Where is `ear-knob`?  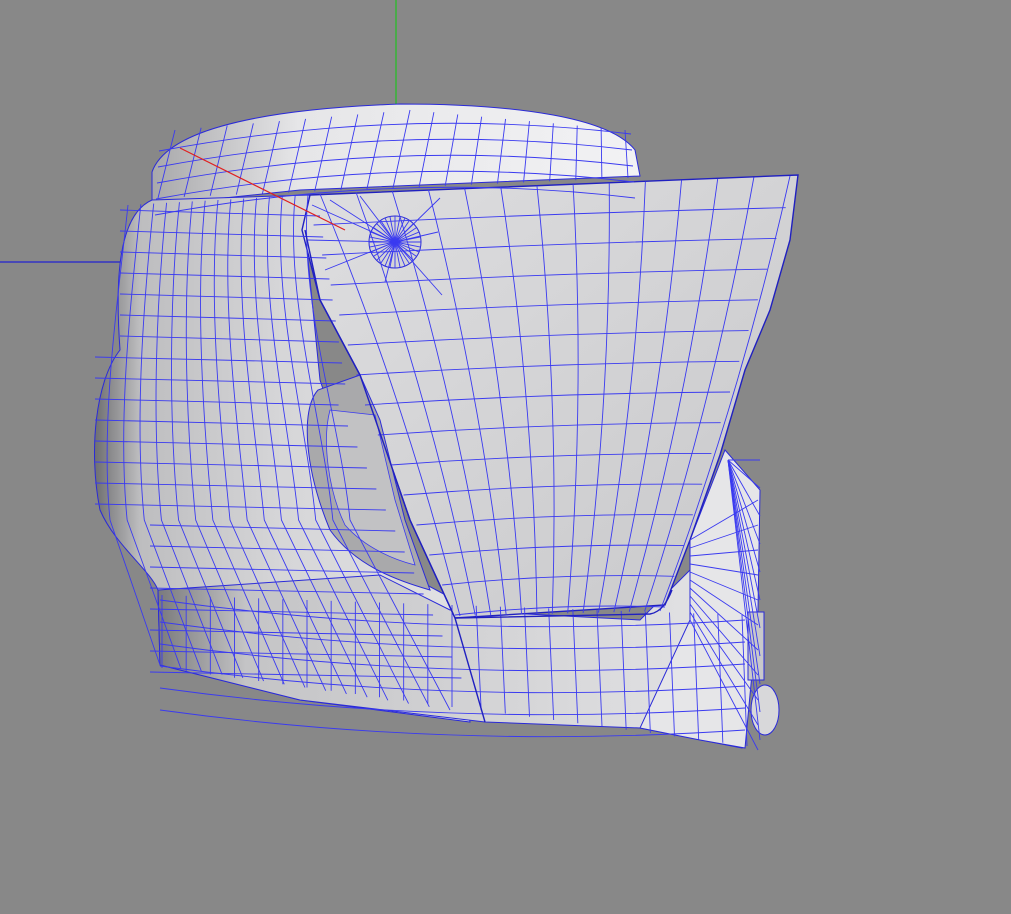
ear-knob is located at coordinates (765, 710).